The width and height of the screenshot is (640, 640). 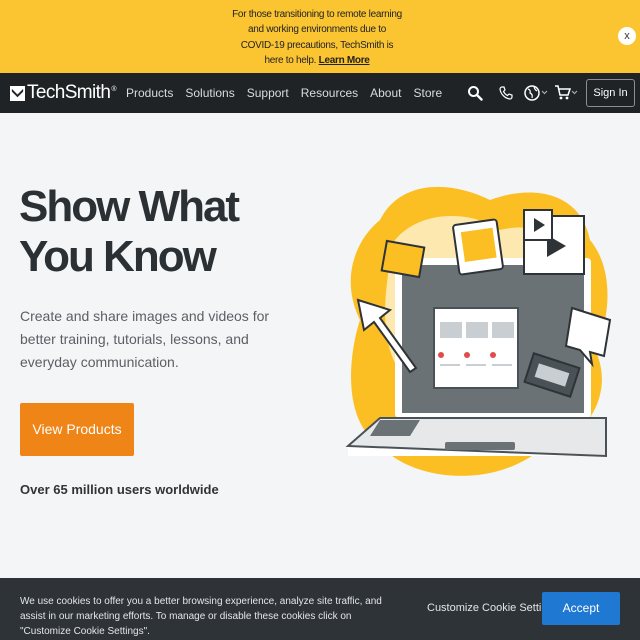 What do you see at coordinates (113, 89) in the screenshot?
I see `registered-mark: ®` at bounding box center [113, 89].